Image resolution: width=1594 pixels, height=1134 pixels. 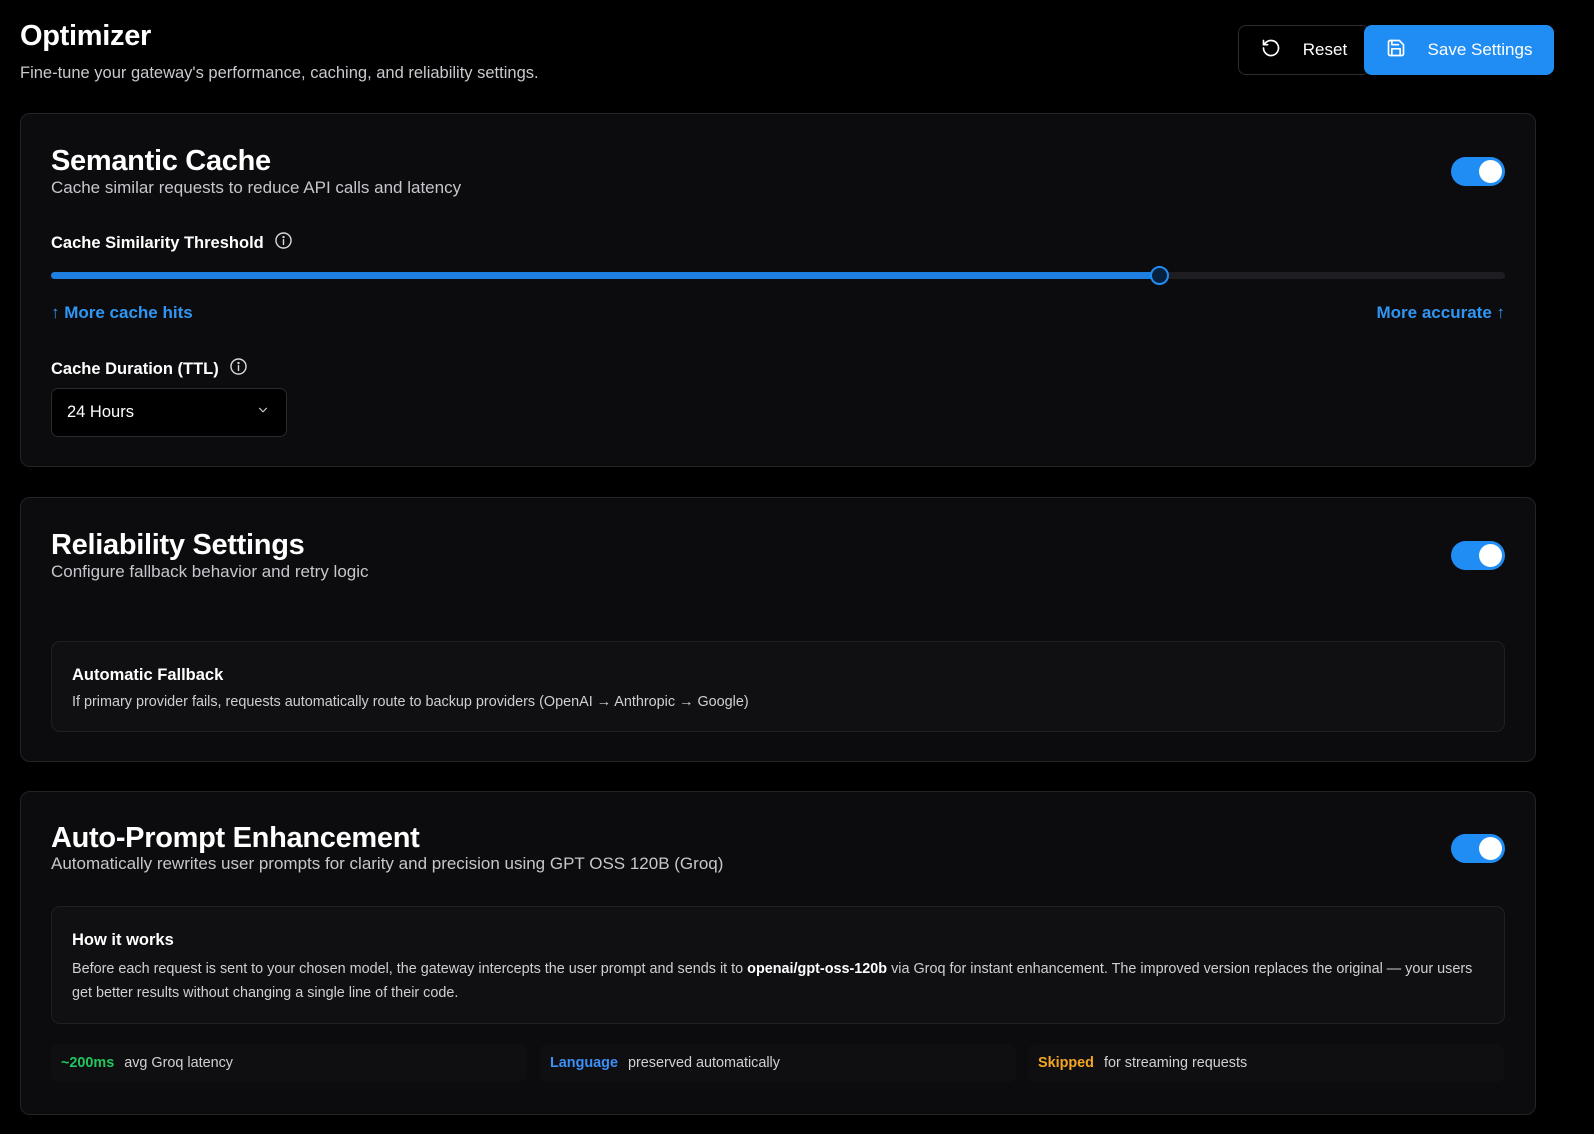 What do you see at coordinates (1480, 49) in the screenshot?
I see `save-settings-label: Save Settings` at bounding box center [1480, 49].